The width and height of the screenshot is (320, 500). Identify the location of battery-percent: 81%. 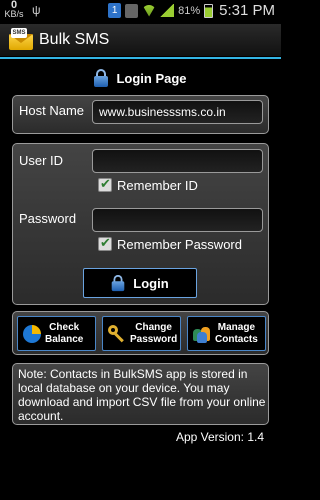
(189, 10).